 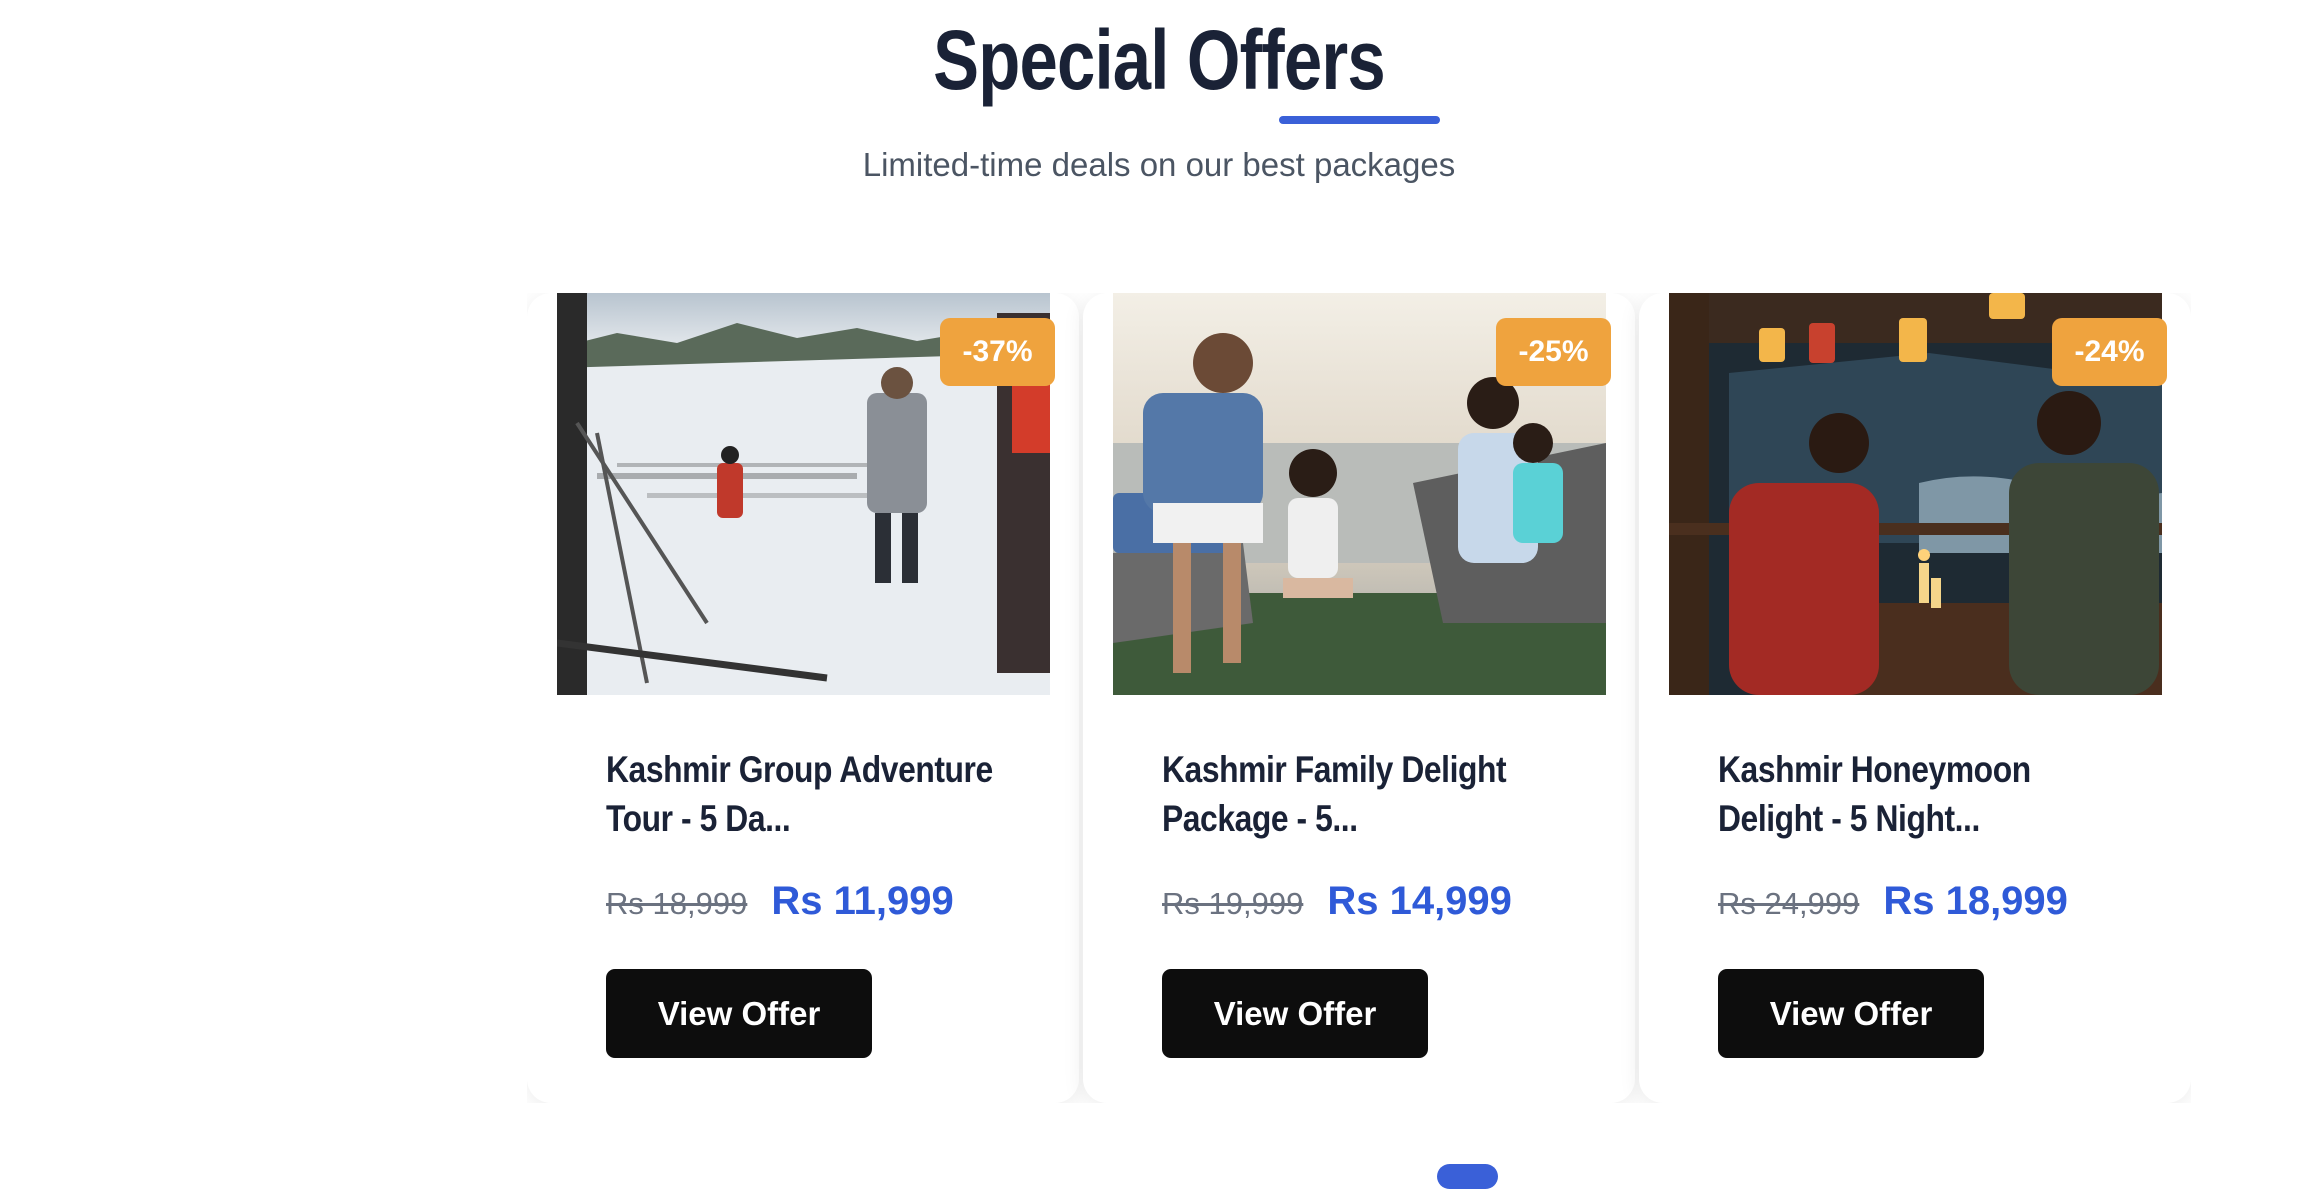 I want to click on offer-price: Rs 14,999, so click(x=1419, y=901).